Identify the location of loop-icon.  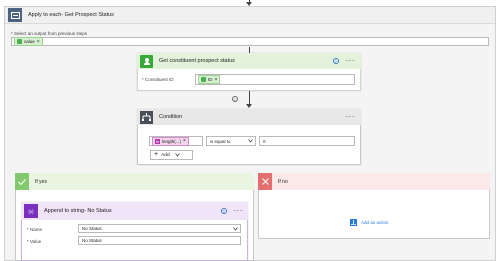
(15, 15).